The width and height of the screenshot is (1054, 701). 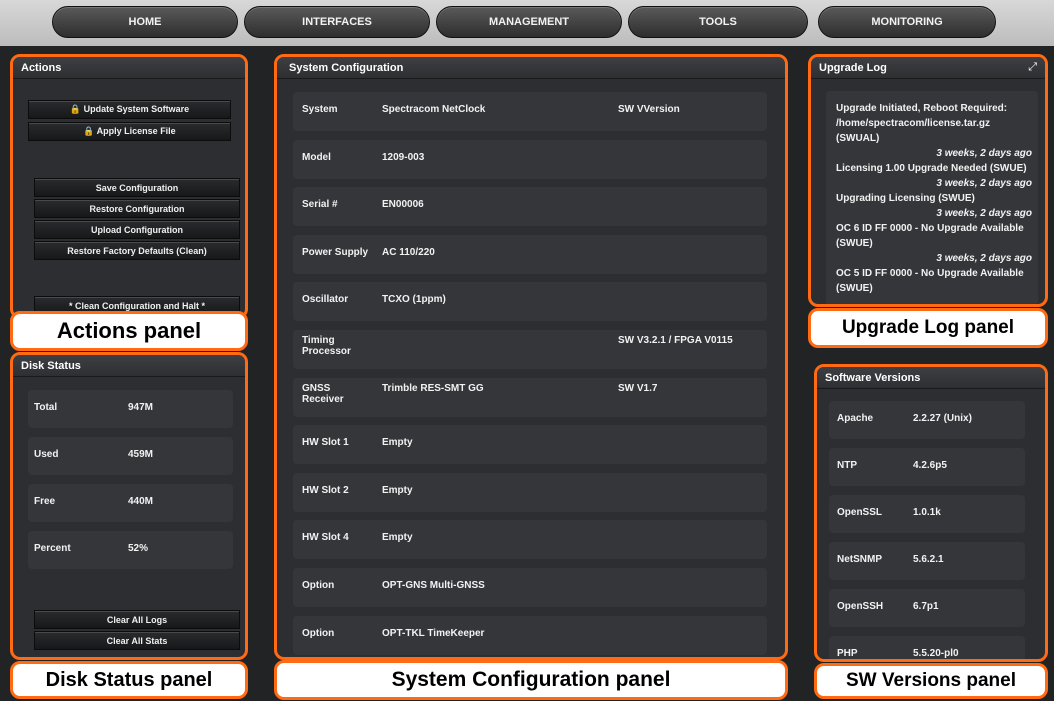 I want to click on config-row-value: Trimble RES-SMT GG, so click(x=433, y=388).